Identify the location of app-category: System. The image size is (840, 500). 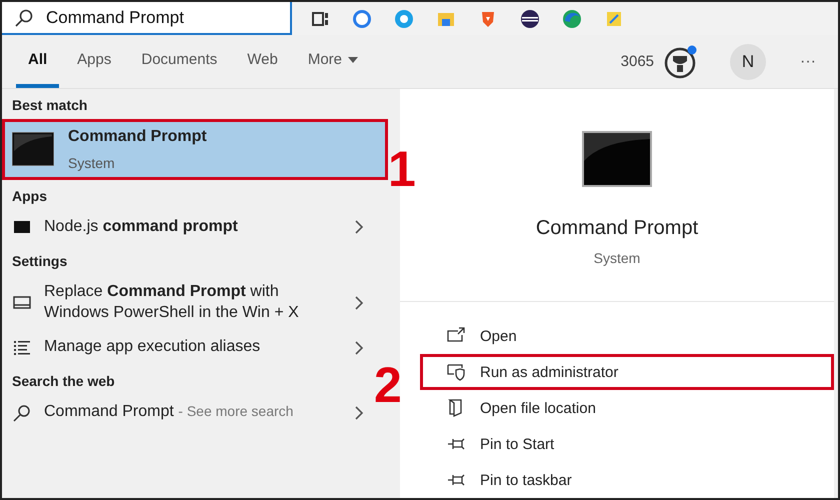
(617, 258).